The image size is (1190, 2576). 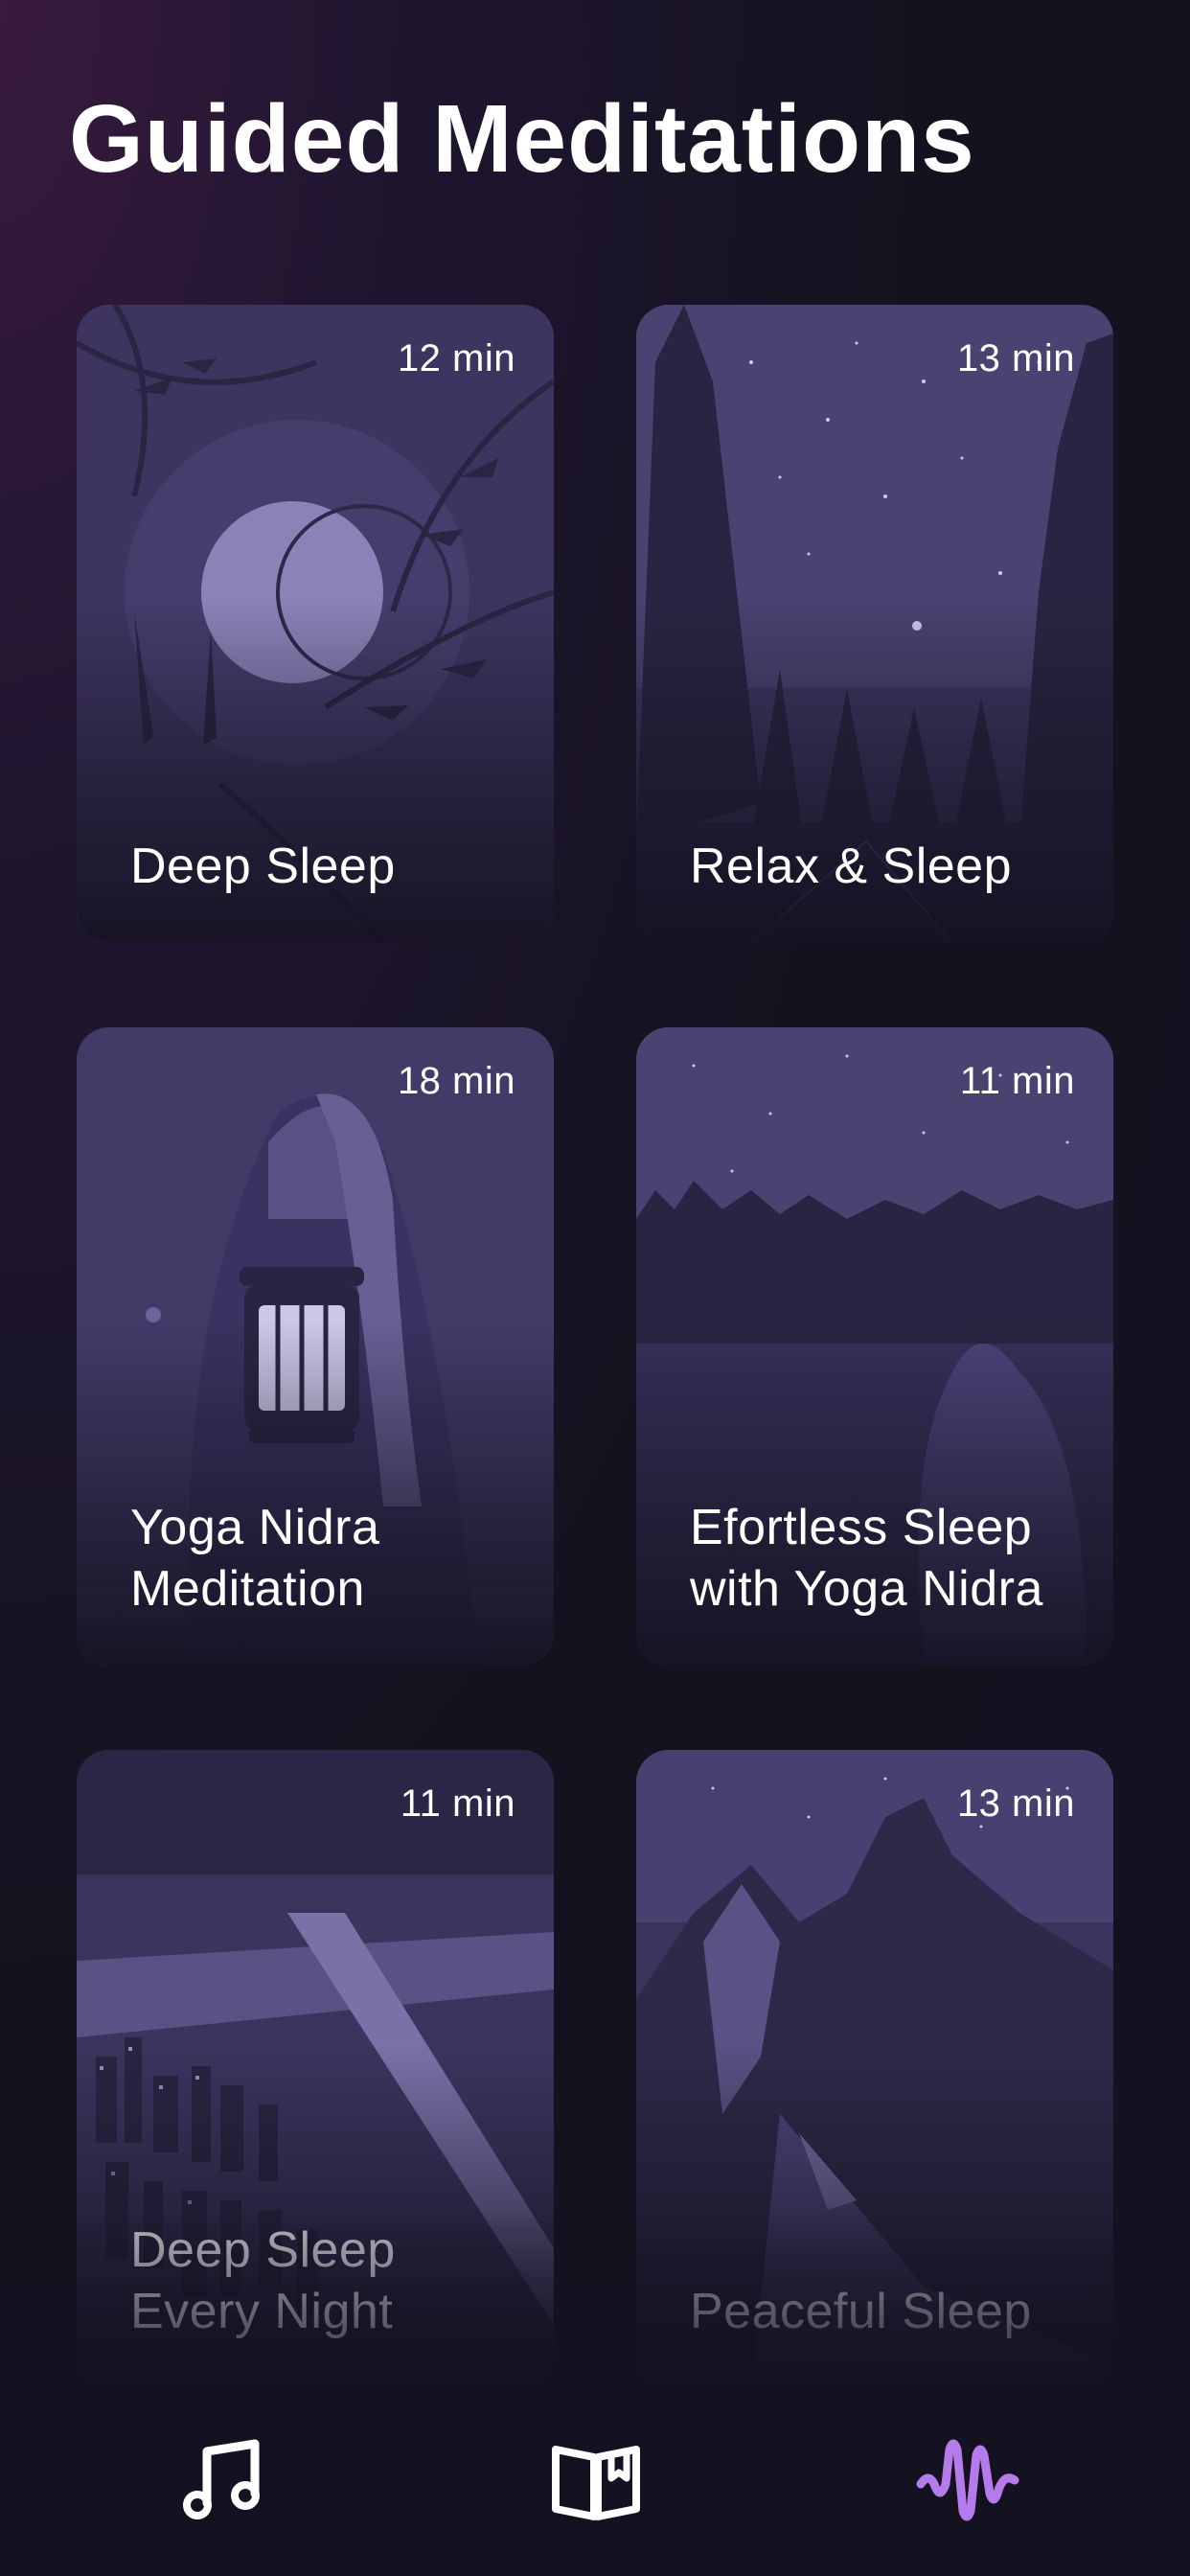 I want to click on card-title: Peaceful Sleep, so click(x=861, y=2311).